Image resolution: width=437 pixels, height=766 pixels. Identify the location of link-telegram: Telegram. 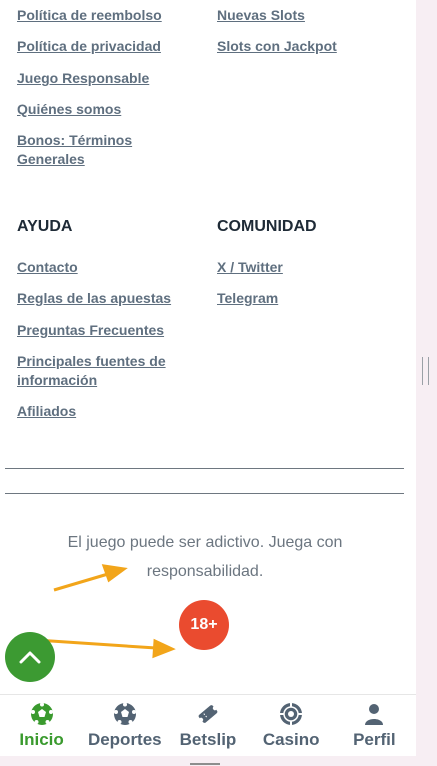
(309, 298).